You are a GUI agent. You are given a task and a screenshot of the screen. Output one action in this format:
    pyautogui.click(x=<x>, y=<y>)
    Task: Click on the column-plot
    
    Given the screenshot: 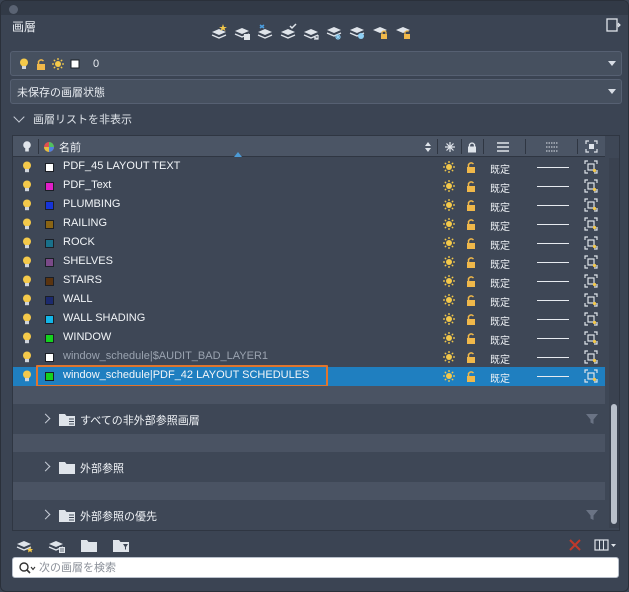 What is the action you would take?
    pyautogui.click(x=591, y=146)
    